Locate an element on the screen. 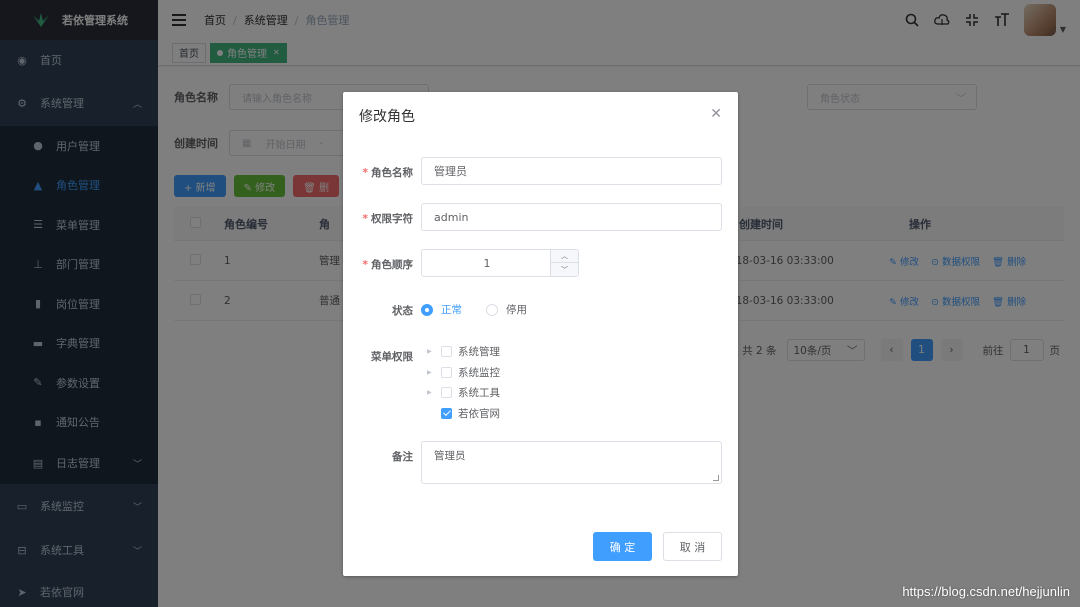 This screenshot has height=607, width=1080. stepper-buttons: ︿ ﹀ is located at coordinates (564, 263).